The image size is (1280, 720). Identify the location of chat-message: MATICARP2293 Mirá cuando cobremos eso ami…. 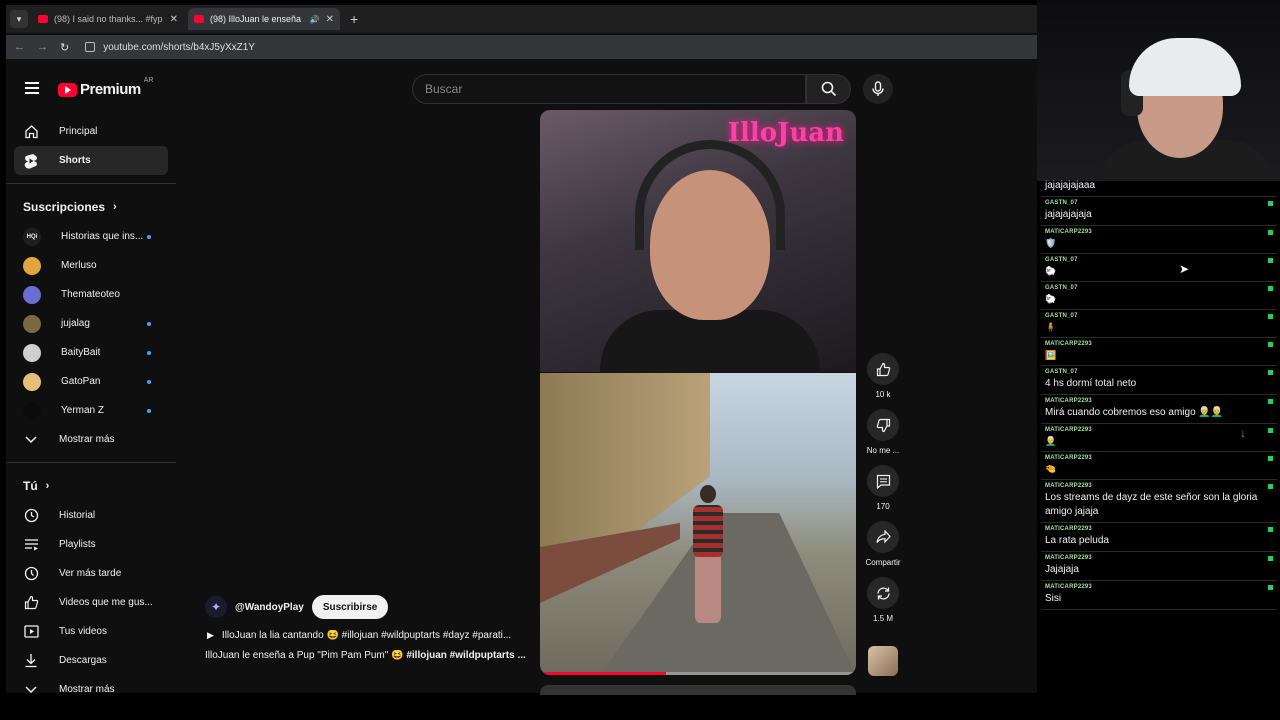
(1159, 409).